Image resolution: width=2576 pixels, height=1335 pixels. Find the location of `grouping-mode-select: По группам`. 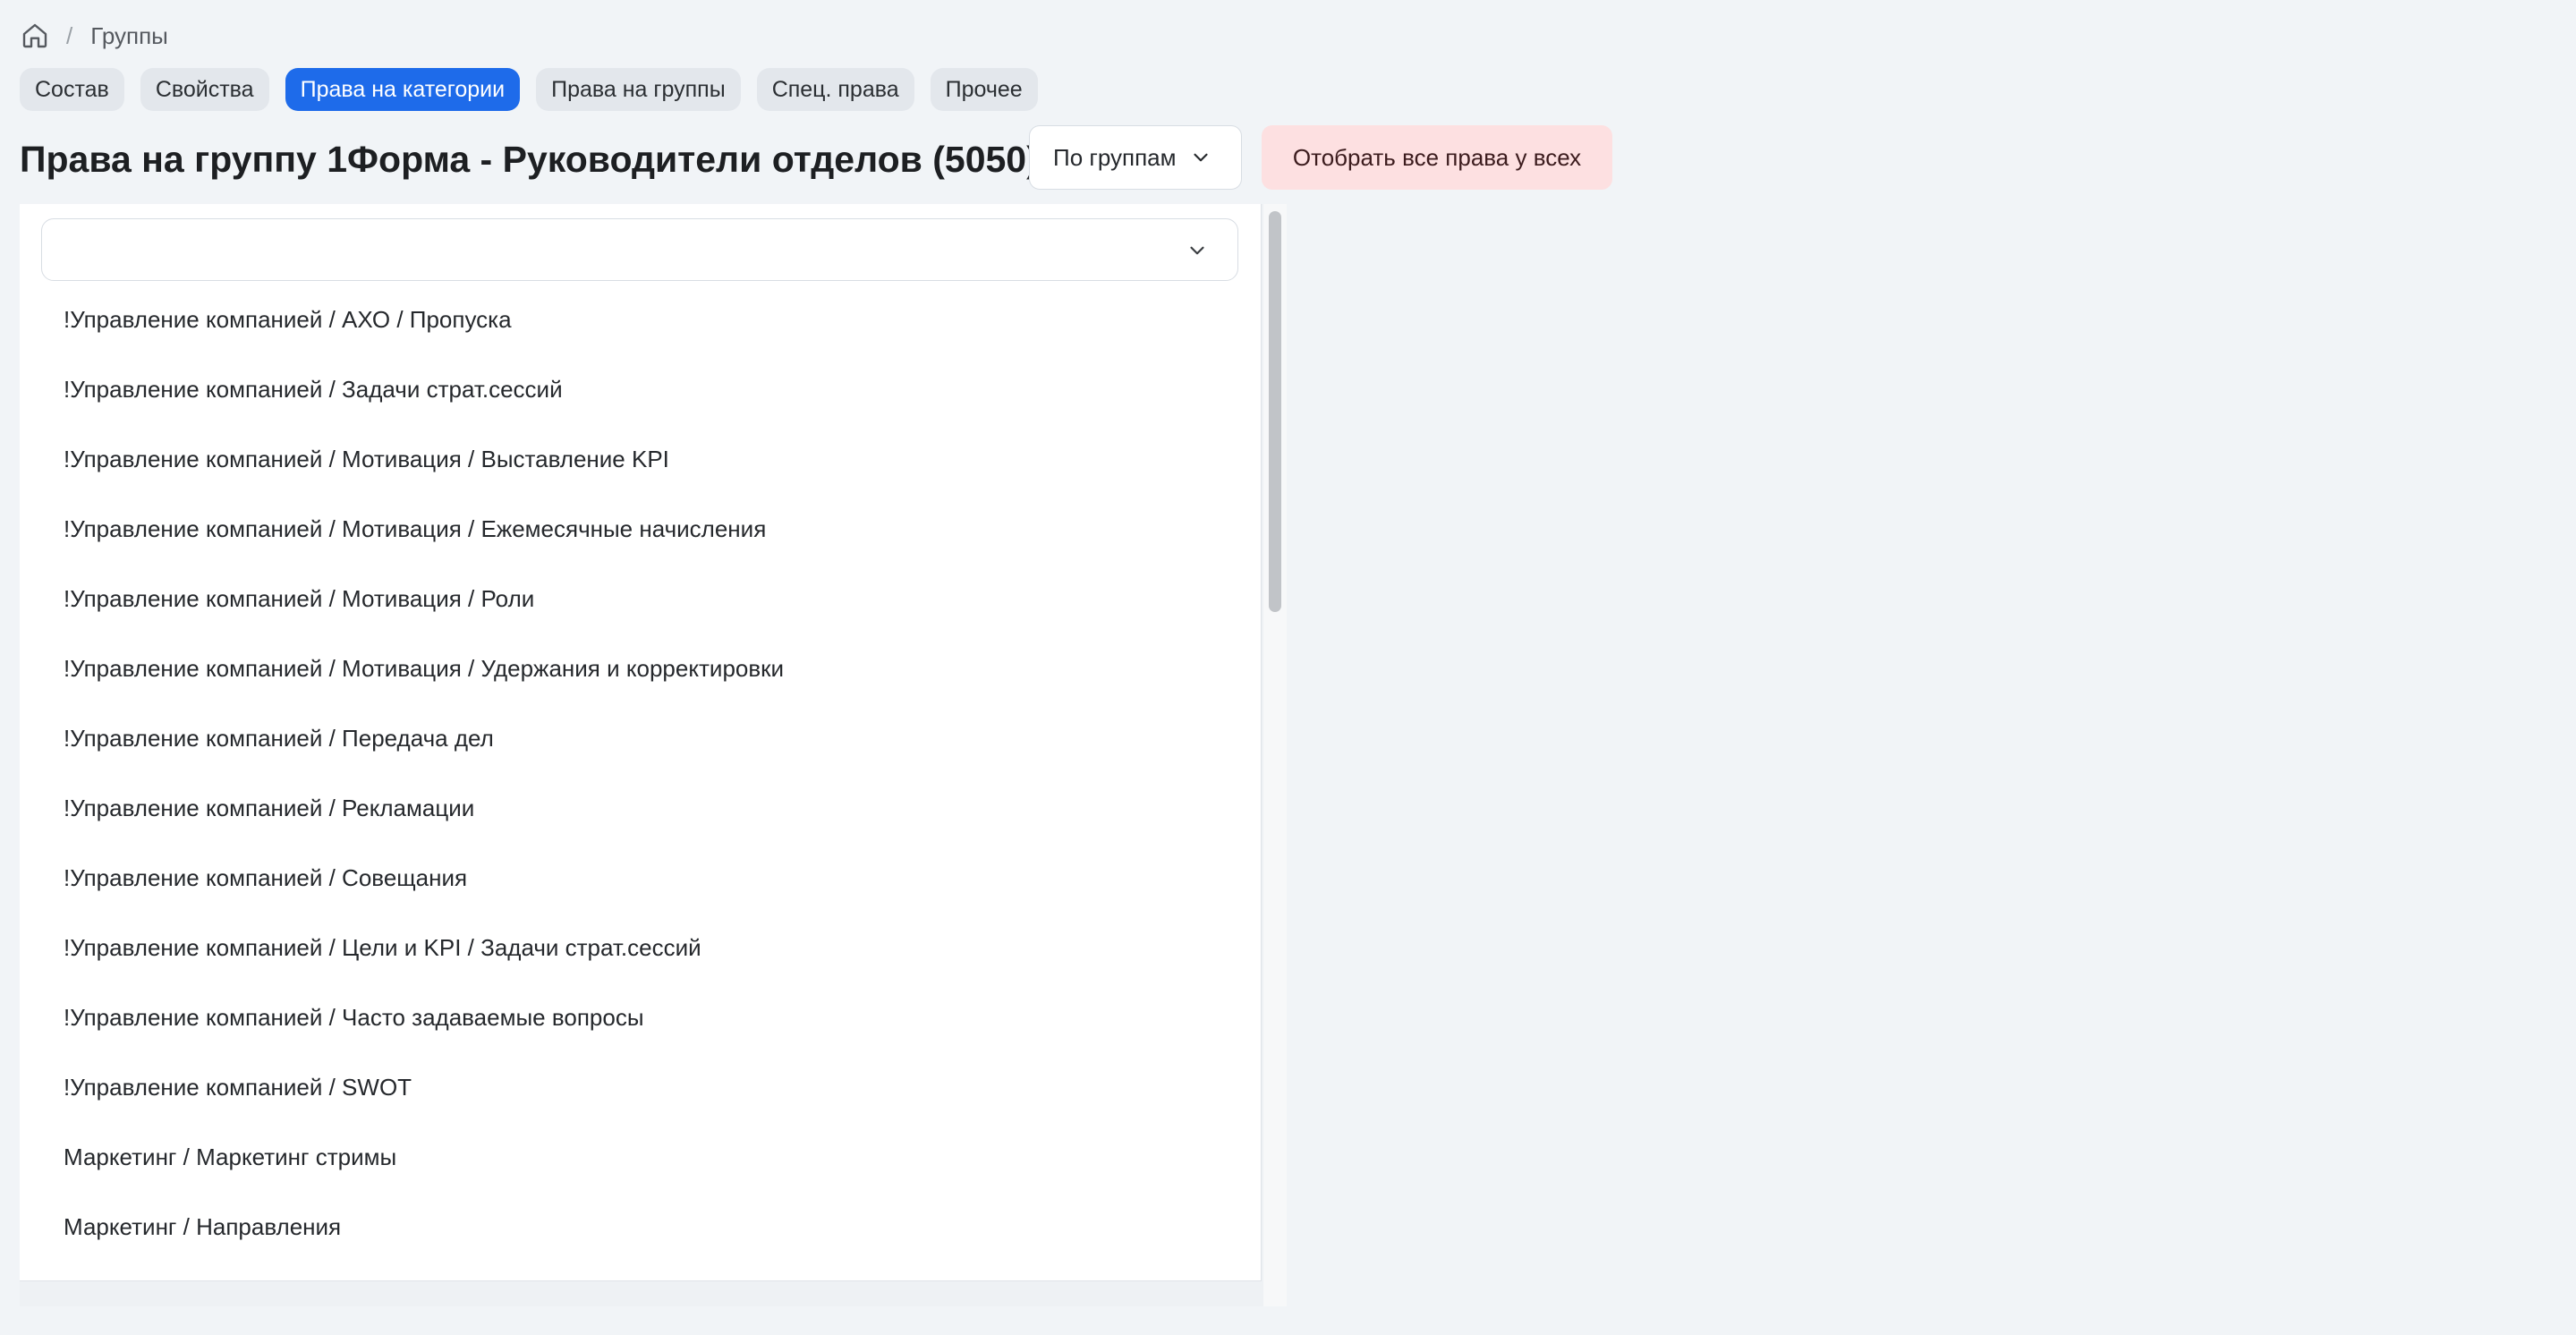

grouping-mode-select: По группам is located at coordinates (1135, 157).